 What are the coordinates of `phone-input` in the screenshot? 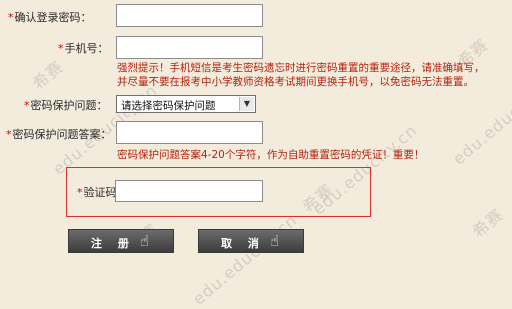 It's located at (189, 47).